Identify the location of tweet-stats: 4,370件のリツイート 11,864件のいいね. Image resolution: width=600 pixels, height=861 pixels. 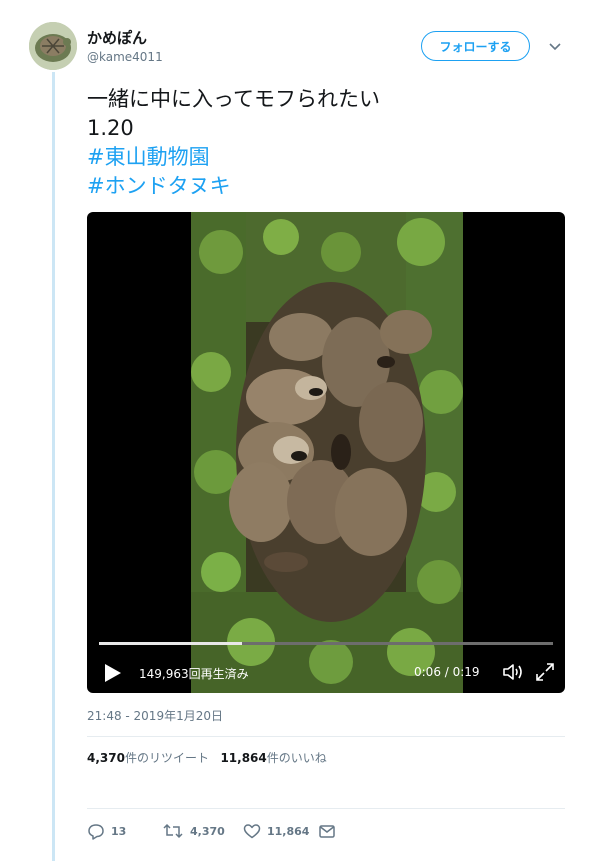
(207, 757).